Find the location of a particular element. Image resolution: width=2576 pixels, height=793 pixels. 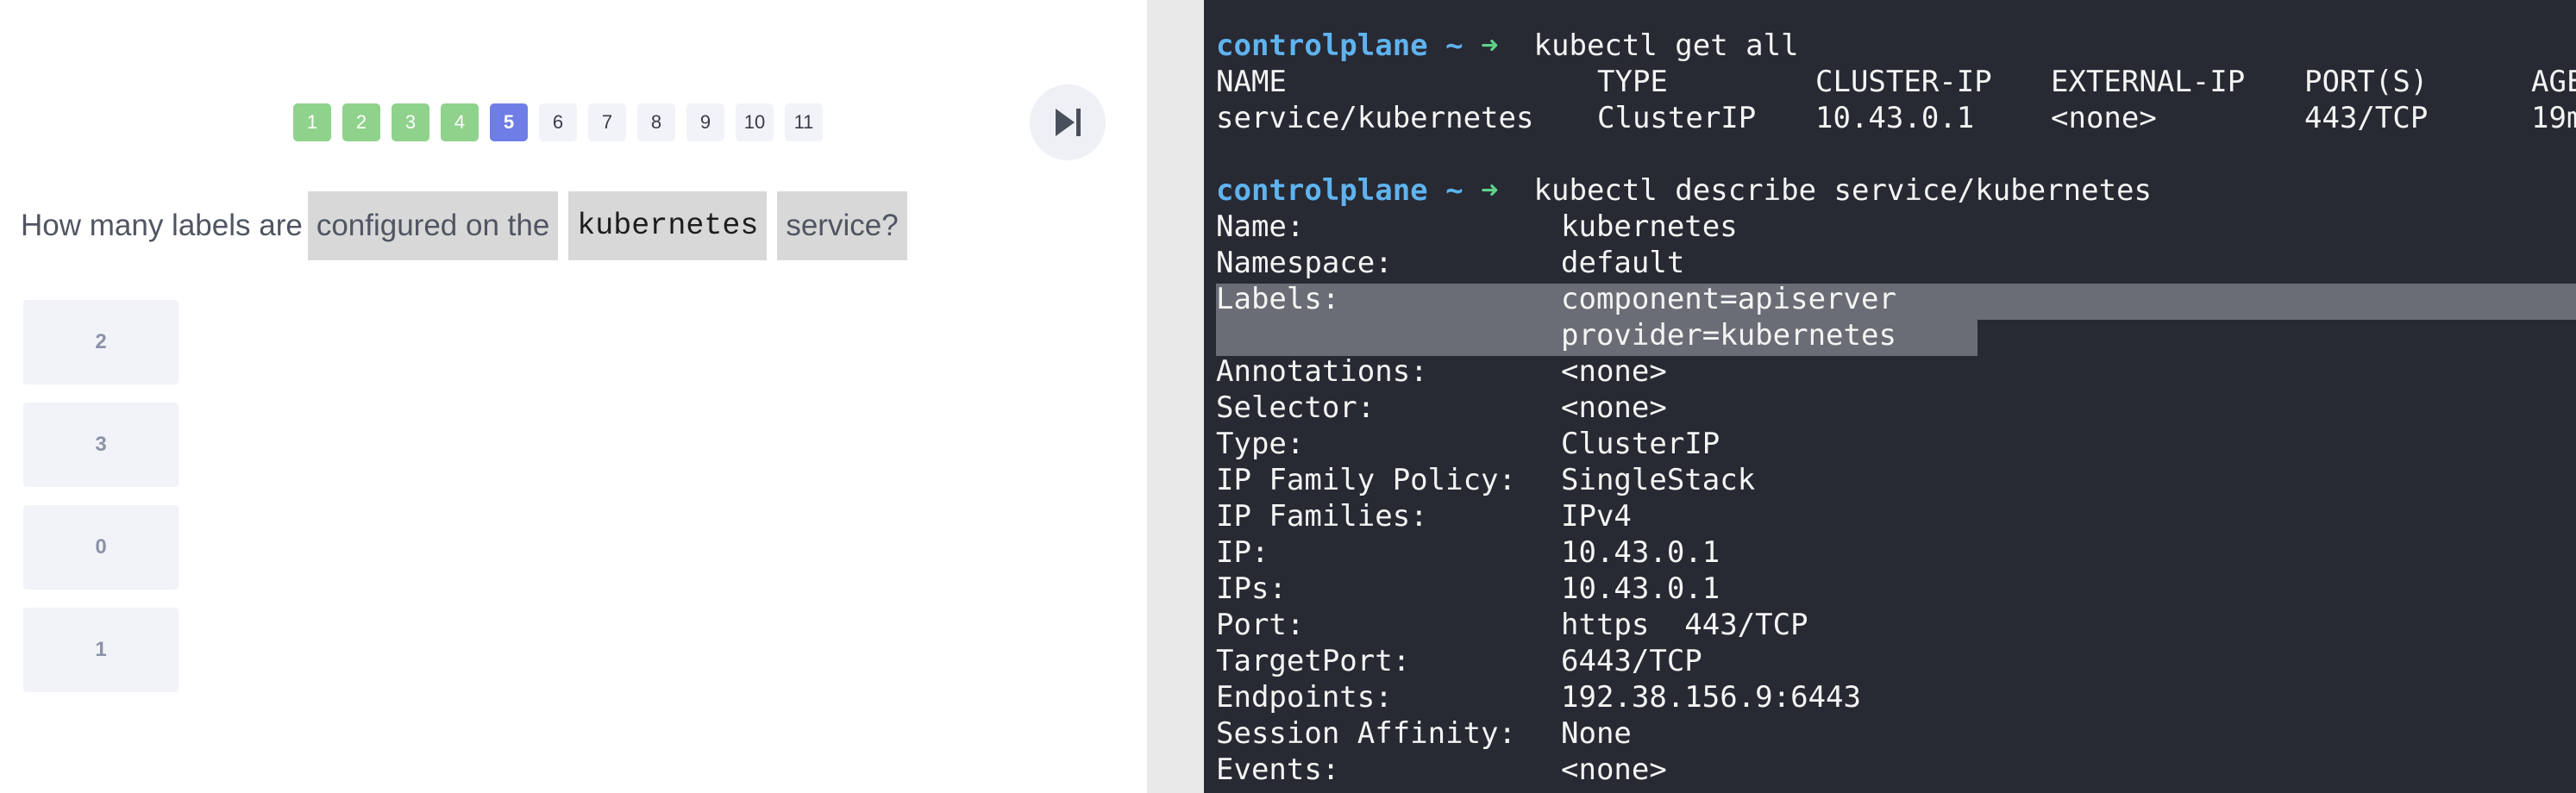

col-header-external-ip: EXTERNAL-IP is located at coordinates (2148, 82).